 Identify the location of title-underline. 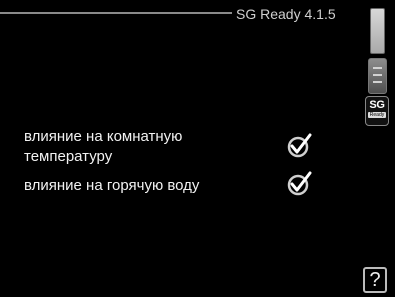
(116, 13).